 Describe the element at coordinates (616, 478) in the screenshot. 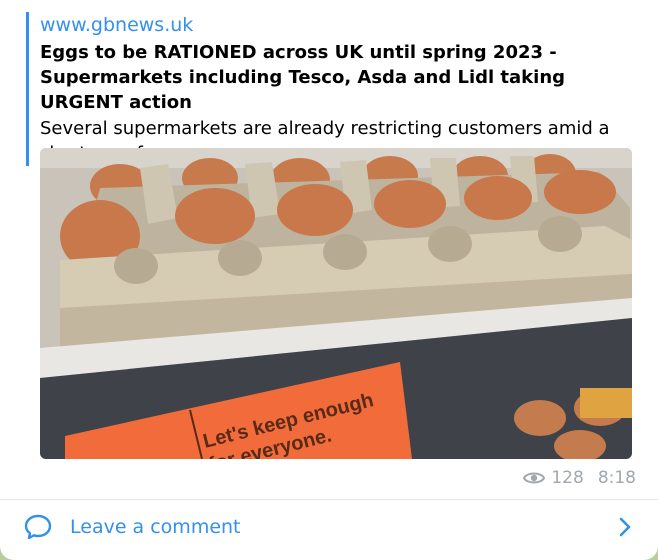

I see `message-time: 8:18` at that location.